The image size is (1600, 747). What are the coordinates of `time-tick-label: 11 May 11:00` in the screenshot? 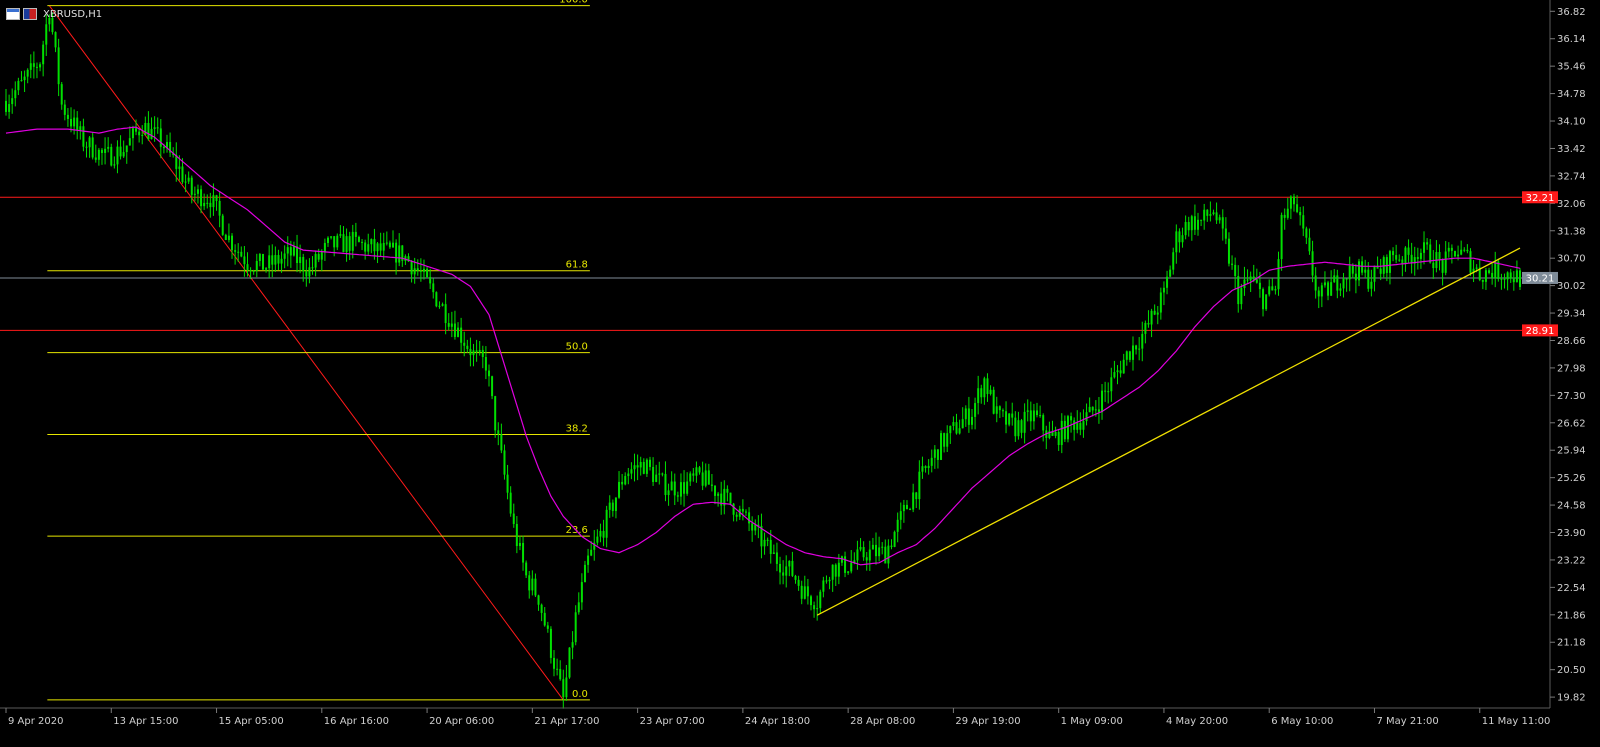 It's located at (1516, 721).